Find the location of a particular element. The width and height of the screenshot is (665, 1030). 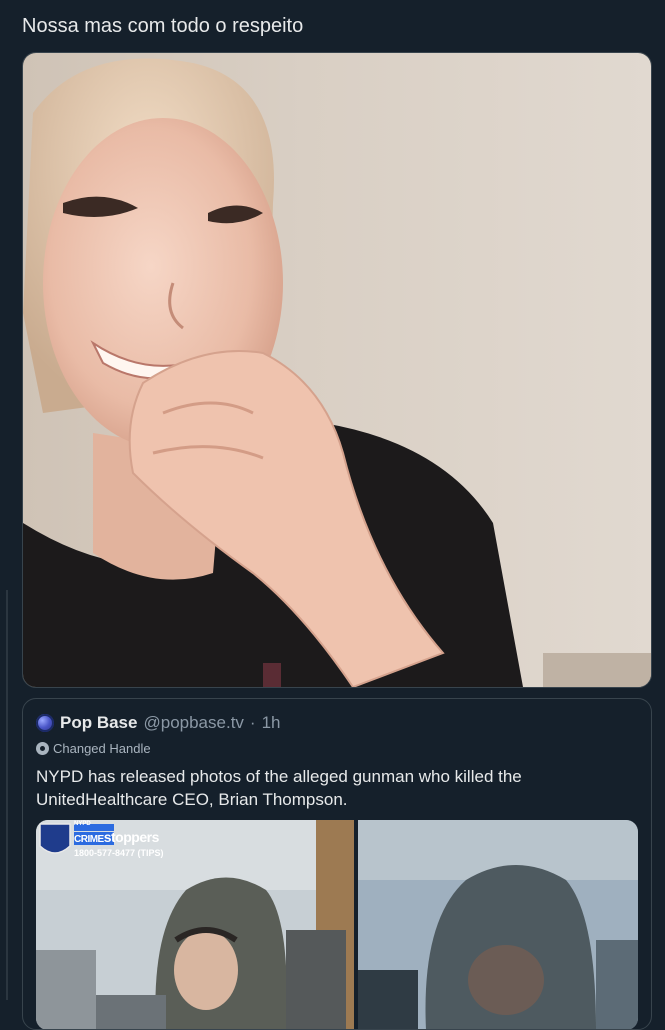

quote-header: Pop Base @popbase.tv · 1h is located at coordinates (158, 723).